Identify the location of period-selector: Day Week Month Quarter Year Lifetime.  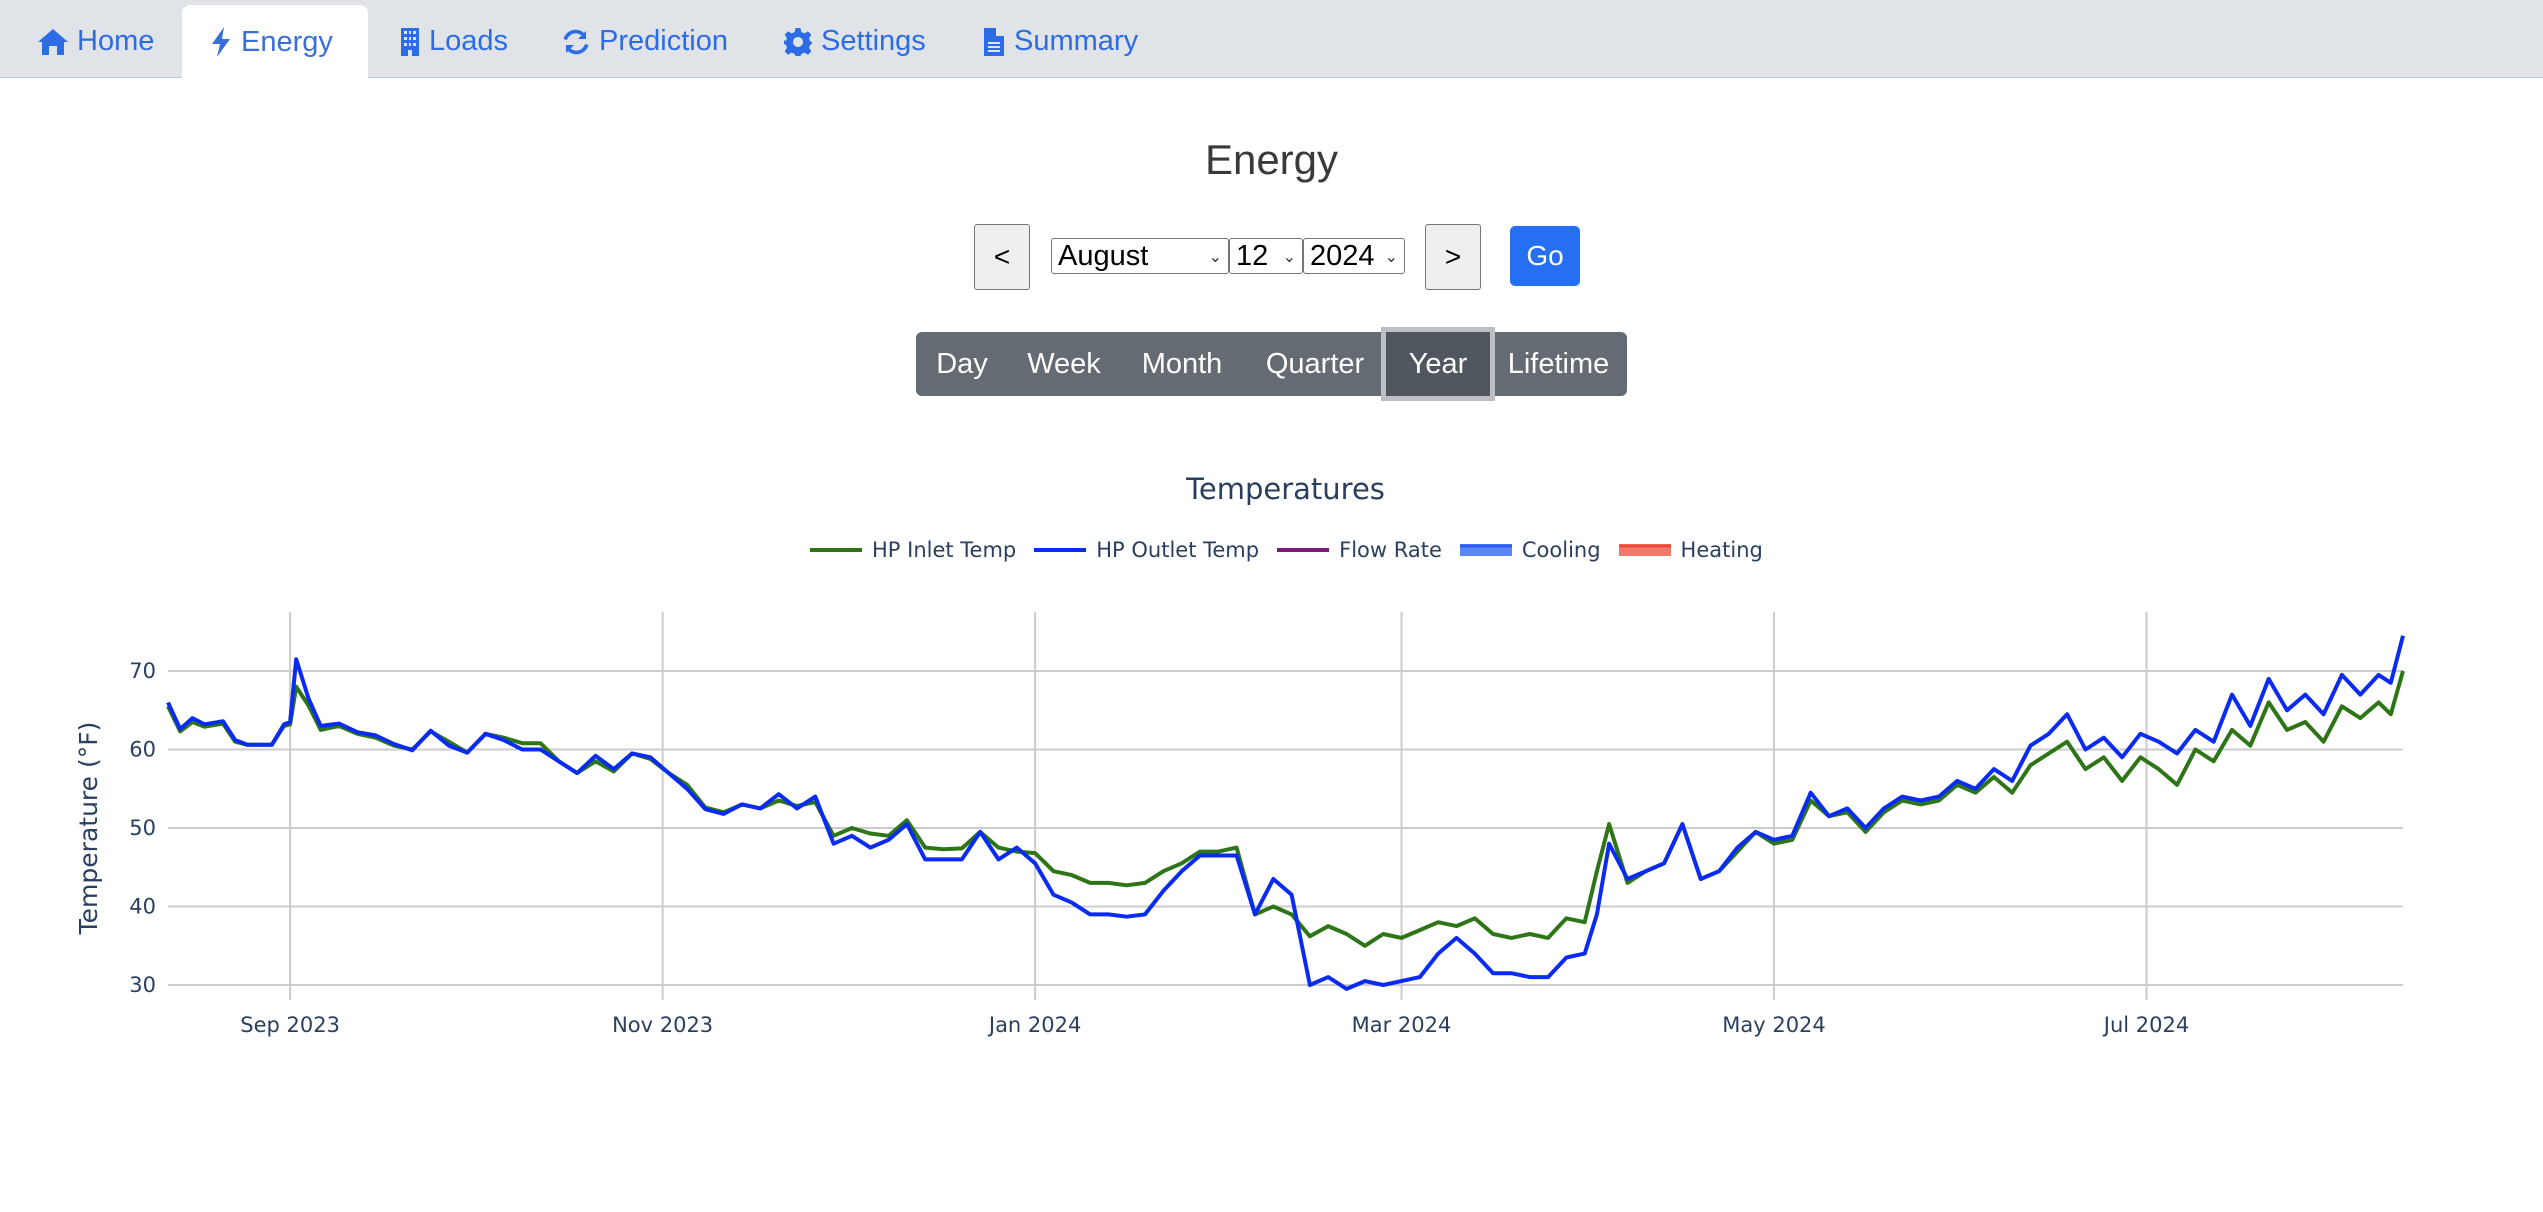
(1271, 364).